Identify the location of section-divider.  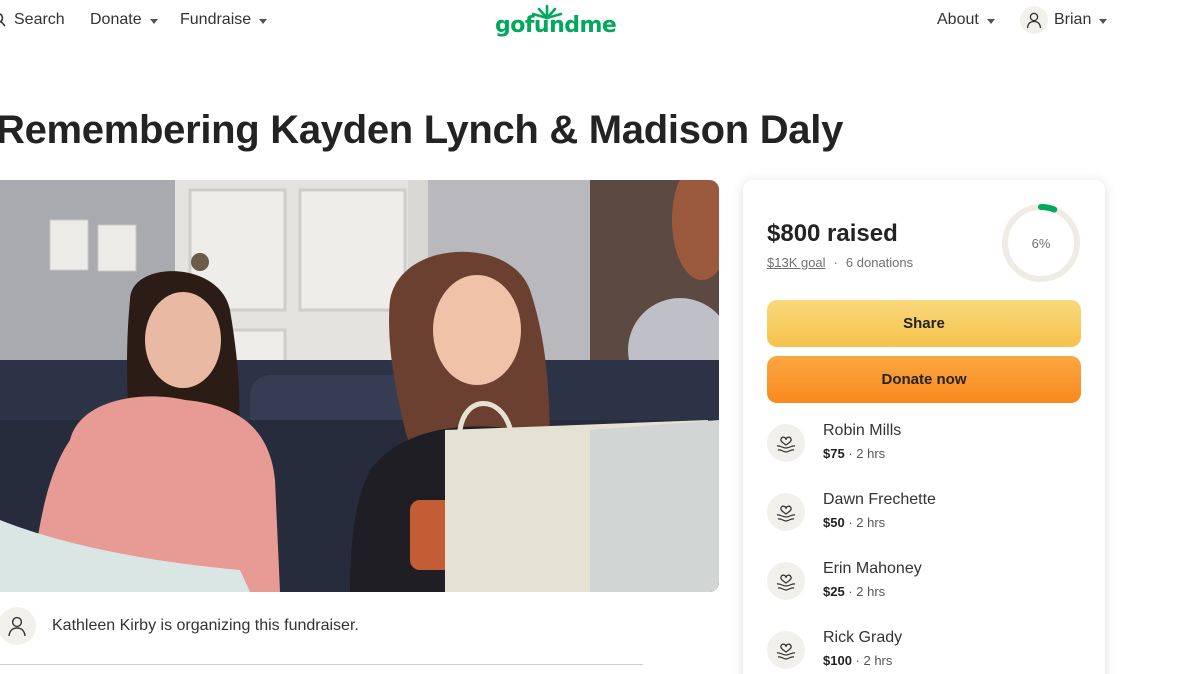
(321, 664).